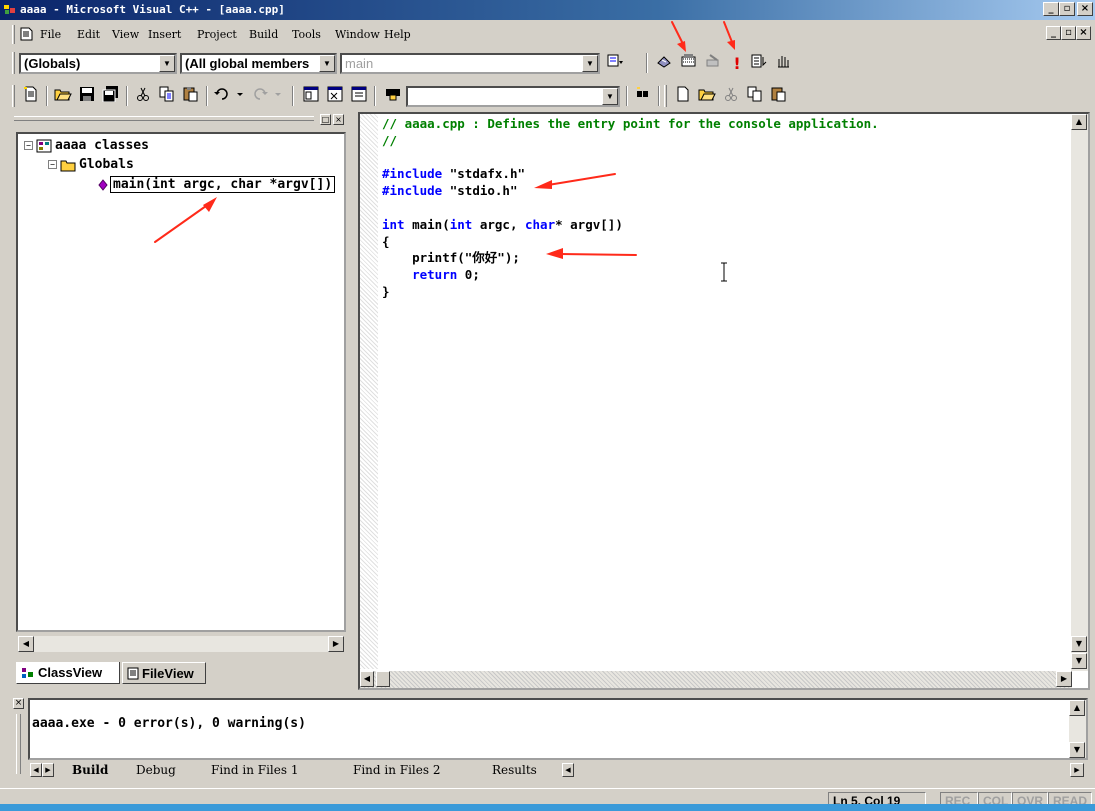 The image size is (1095, 811). Describe the element at coordinates (1077, 729) in the screenshot. I see `output-vscrollbar: ▲ ▼` at that location.